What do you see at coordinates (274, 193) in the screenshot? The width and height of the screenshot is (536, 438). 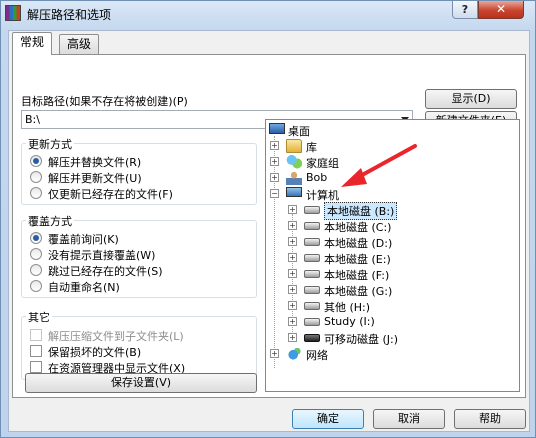 I see `collapse-icon: −` at bounding box center [274, 193].